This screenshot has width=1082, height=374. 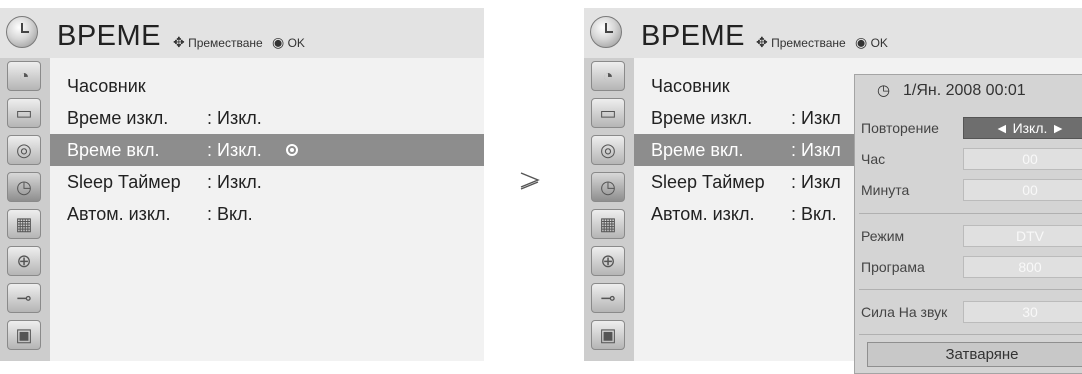 I want to click on mode-field: DTV, so click(x=1022, y=236).